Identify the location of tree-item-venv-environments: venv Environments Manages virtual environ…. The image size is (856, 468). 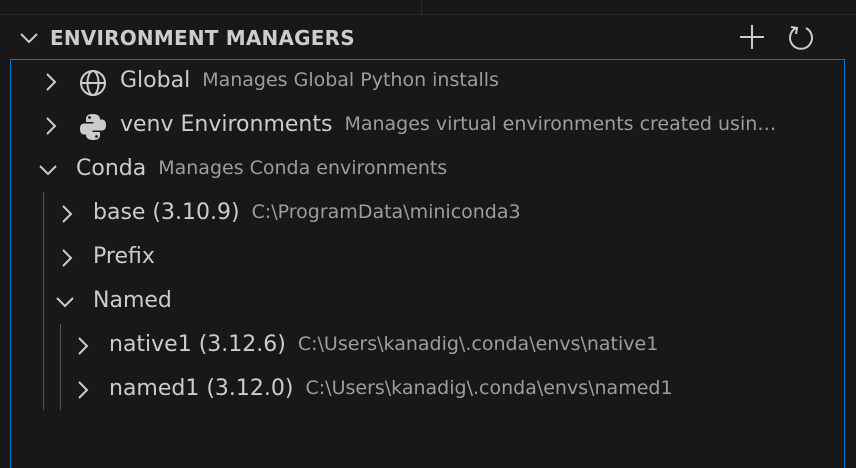
(427, 126).